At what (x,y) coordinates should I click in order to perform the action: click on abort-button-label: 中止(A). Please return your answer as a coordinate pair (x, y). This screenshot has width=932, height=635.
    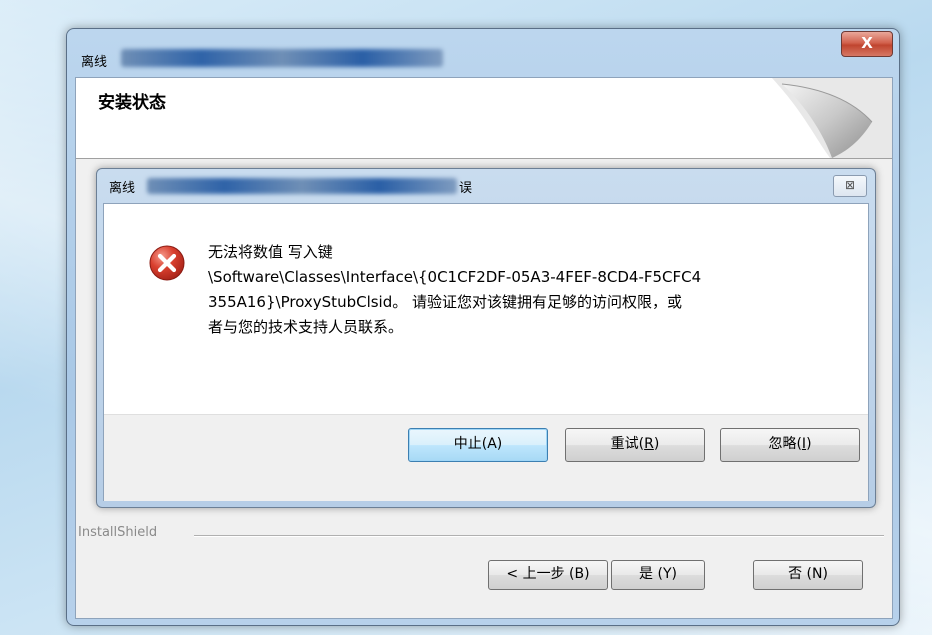
    Looking at the image, I should click on (478, 444).